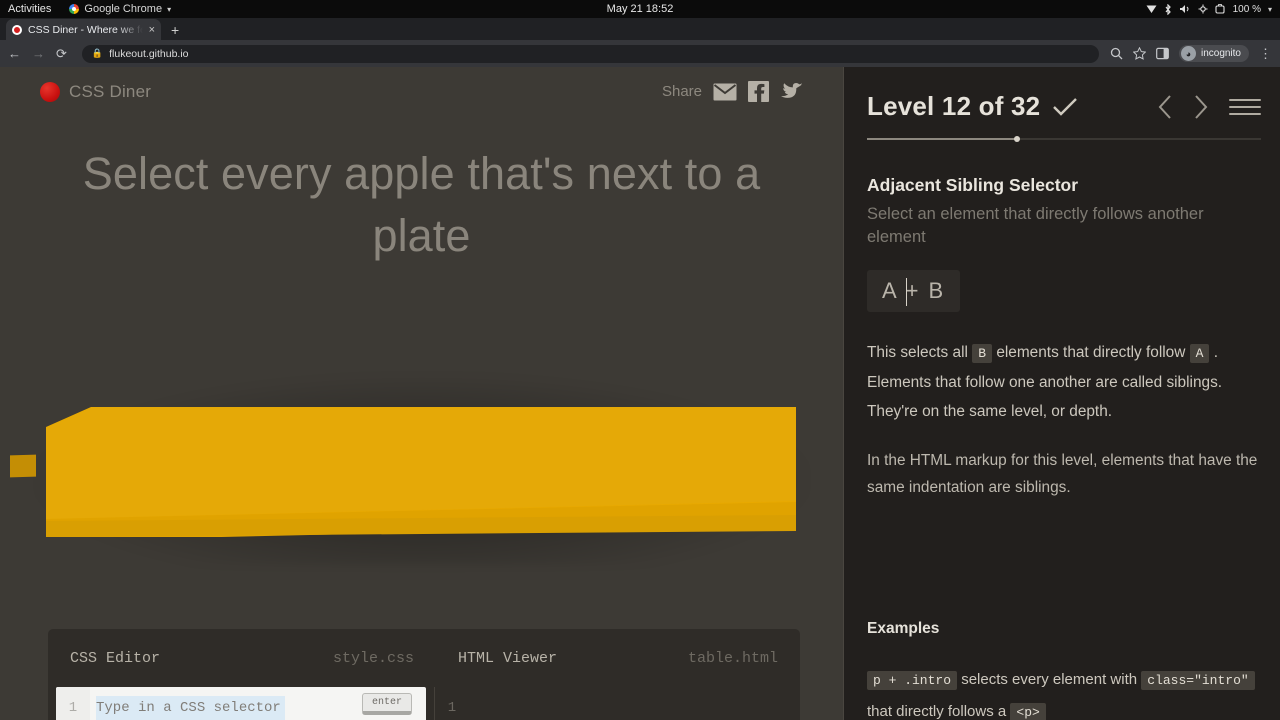  I want to click on favicon-icon, so click(17, 29).